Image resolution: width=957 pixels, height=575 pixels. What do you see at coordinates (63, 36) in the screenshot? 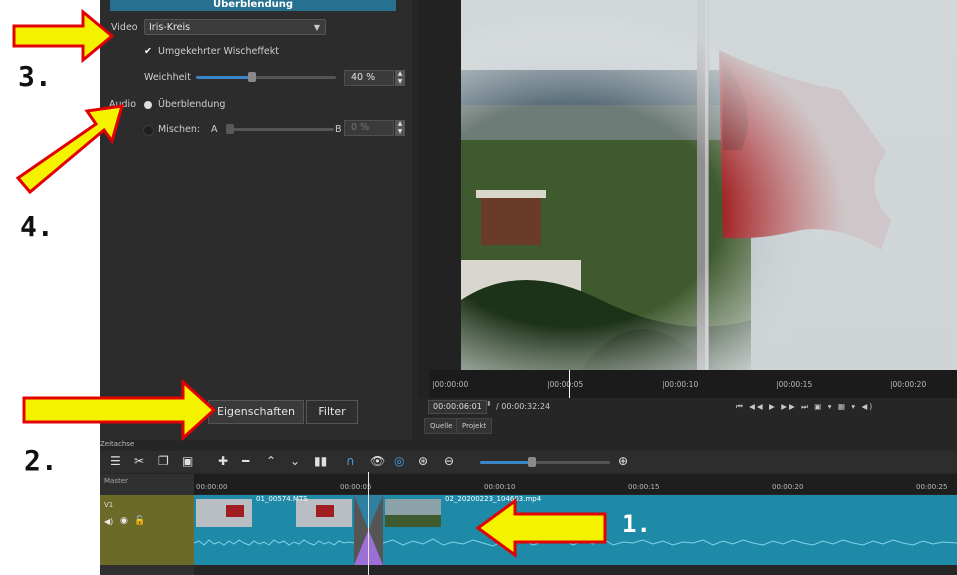
I see `arrow-3-icon` at bounding box center [63, 36].